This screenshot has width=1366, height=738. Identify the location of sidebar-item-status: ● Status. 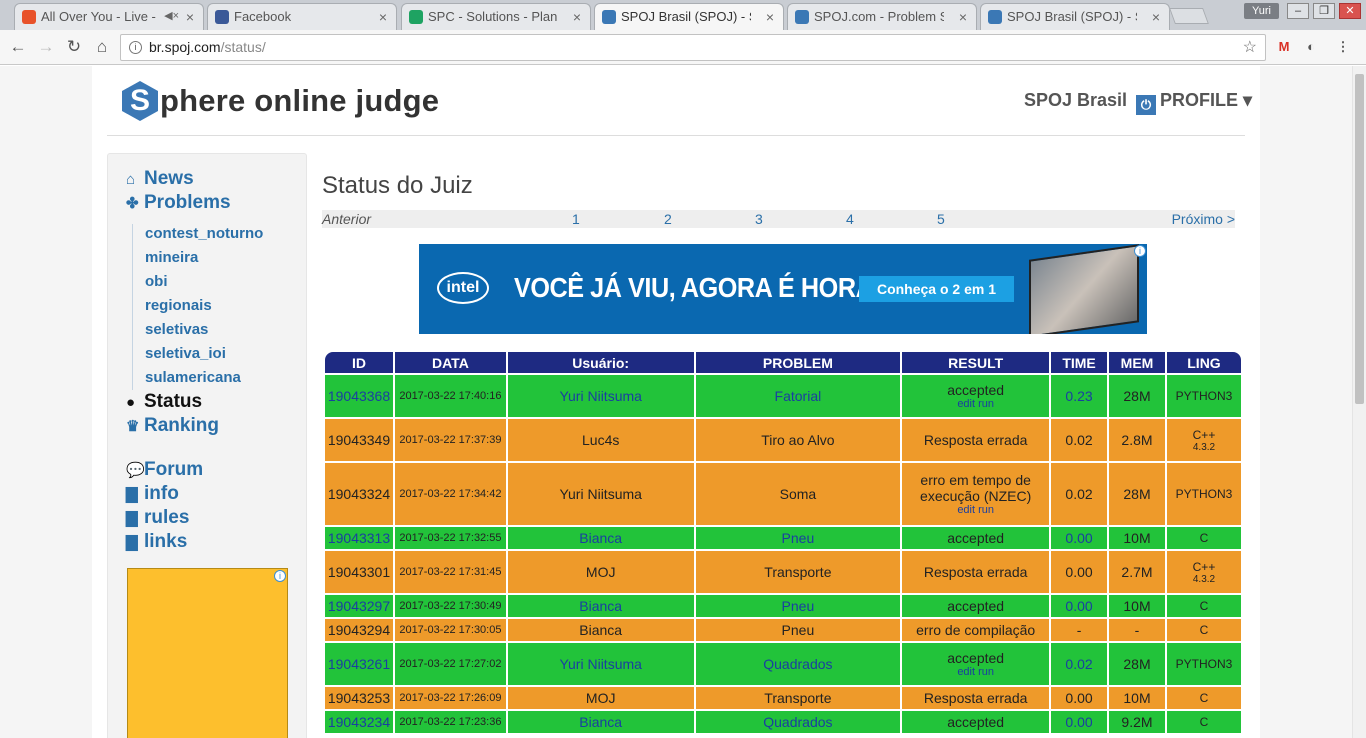
(164, 402).